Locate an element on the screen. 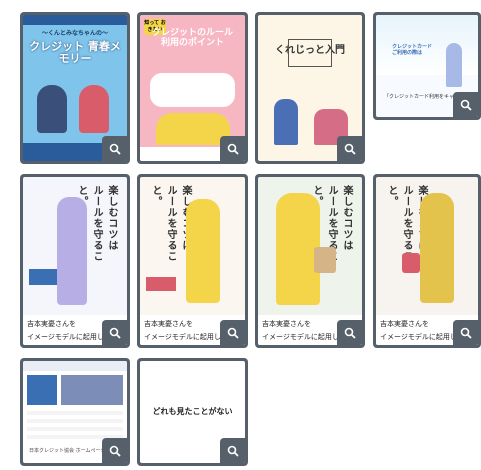 Image resolution: width=481 pixels, height=470 pixels. sign-frame is located at coordinates (310, 53).